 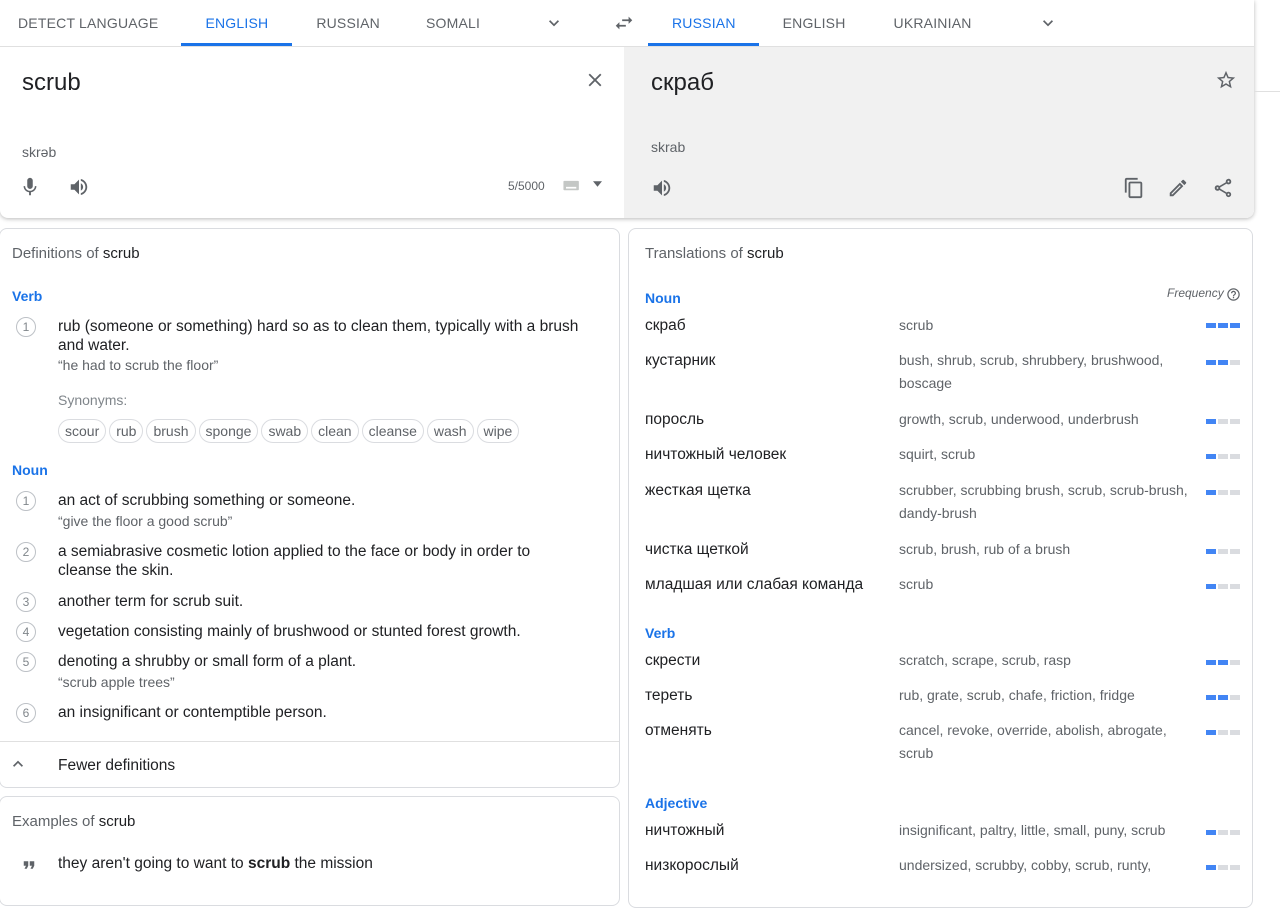 I want to click on synonym-chip: wipe, so click(x=498, y=431).